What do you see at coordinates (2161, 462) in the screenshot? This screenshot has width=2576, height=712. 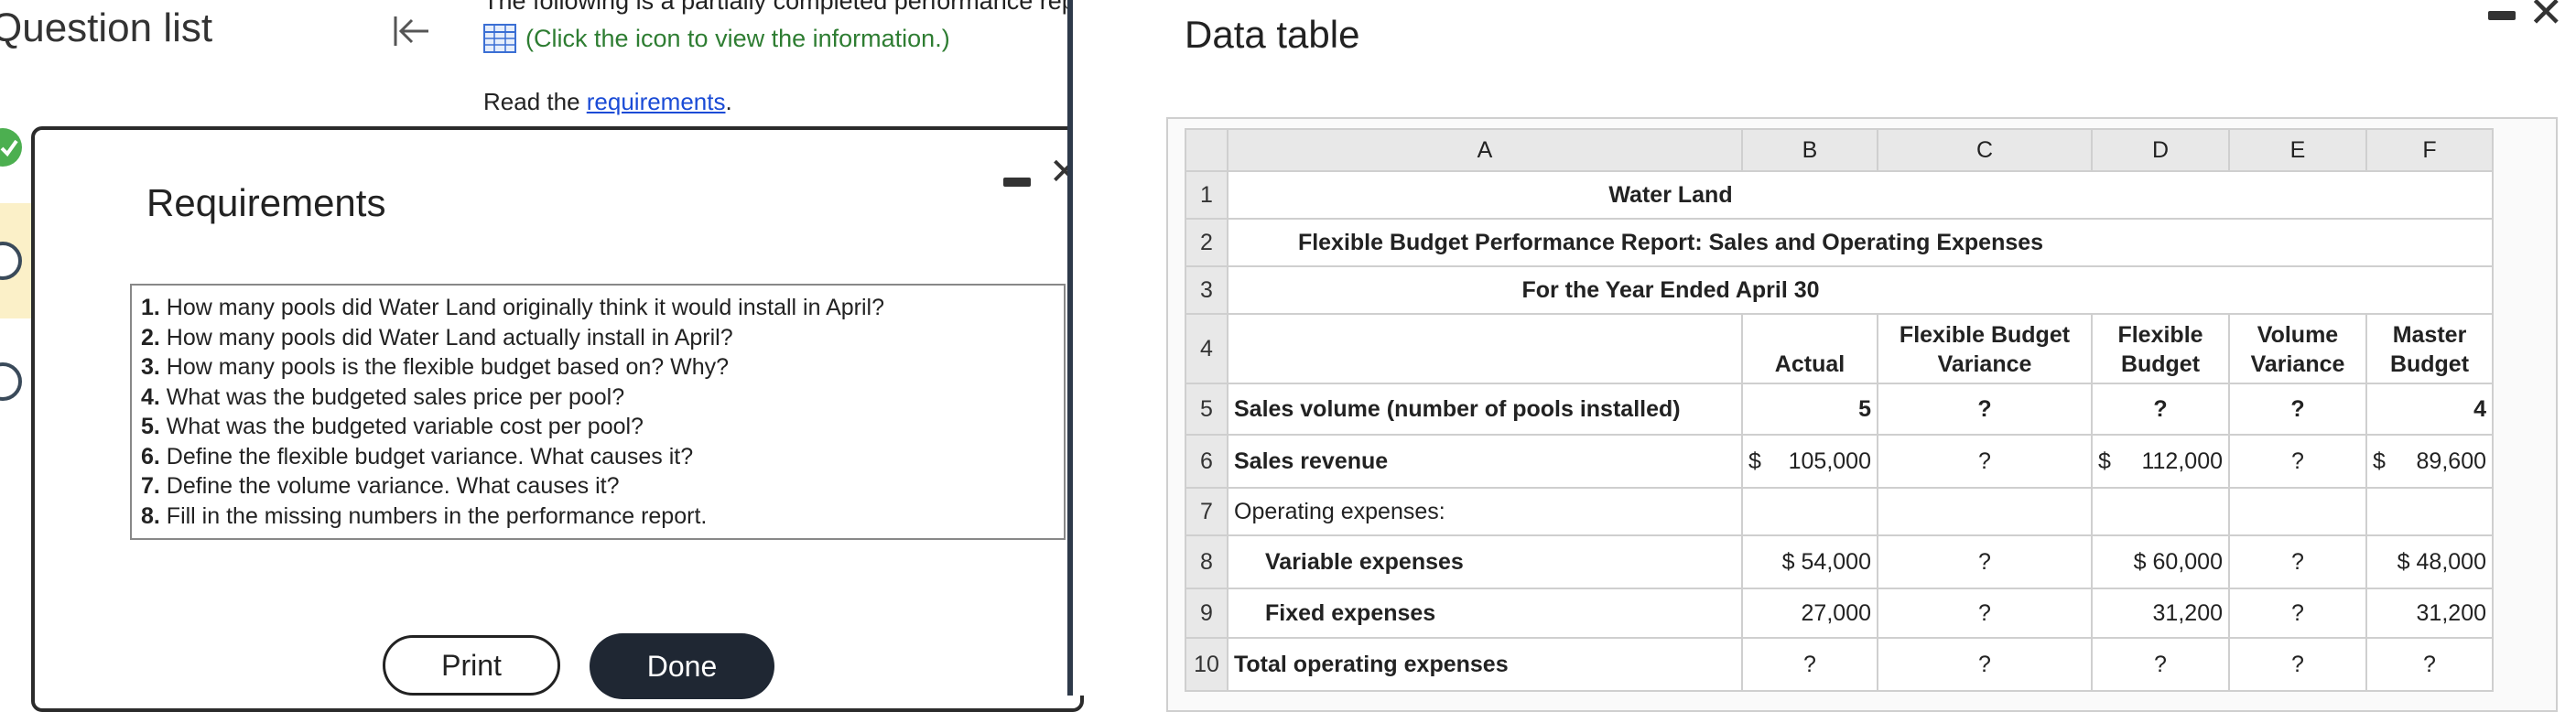 I see `cell-flexible-budget: $112,000` at bounding box center [2161, 462].